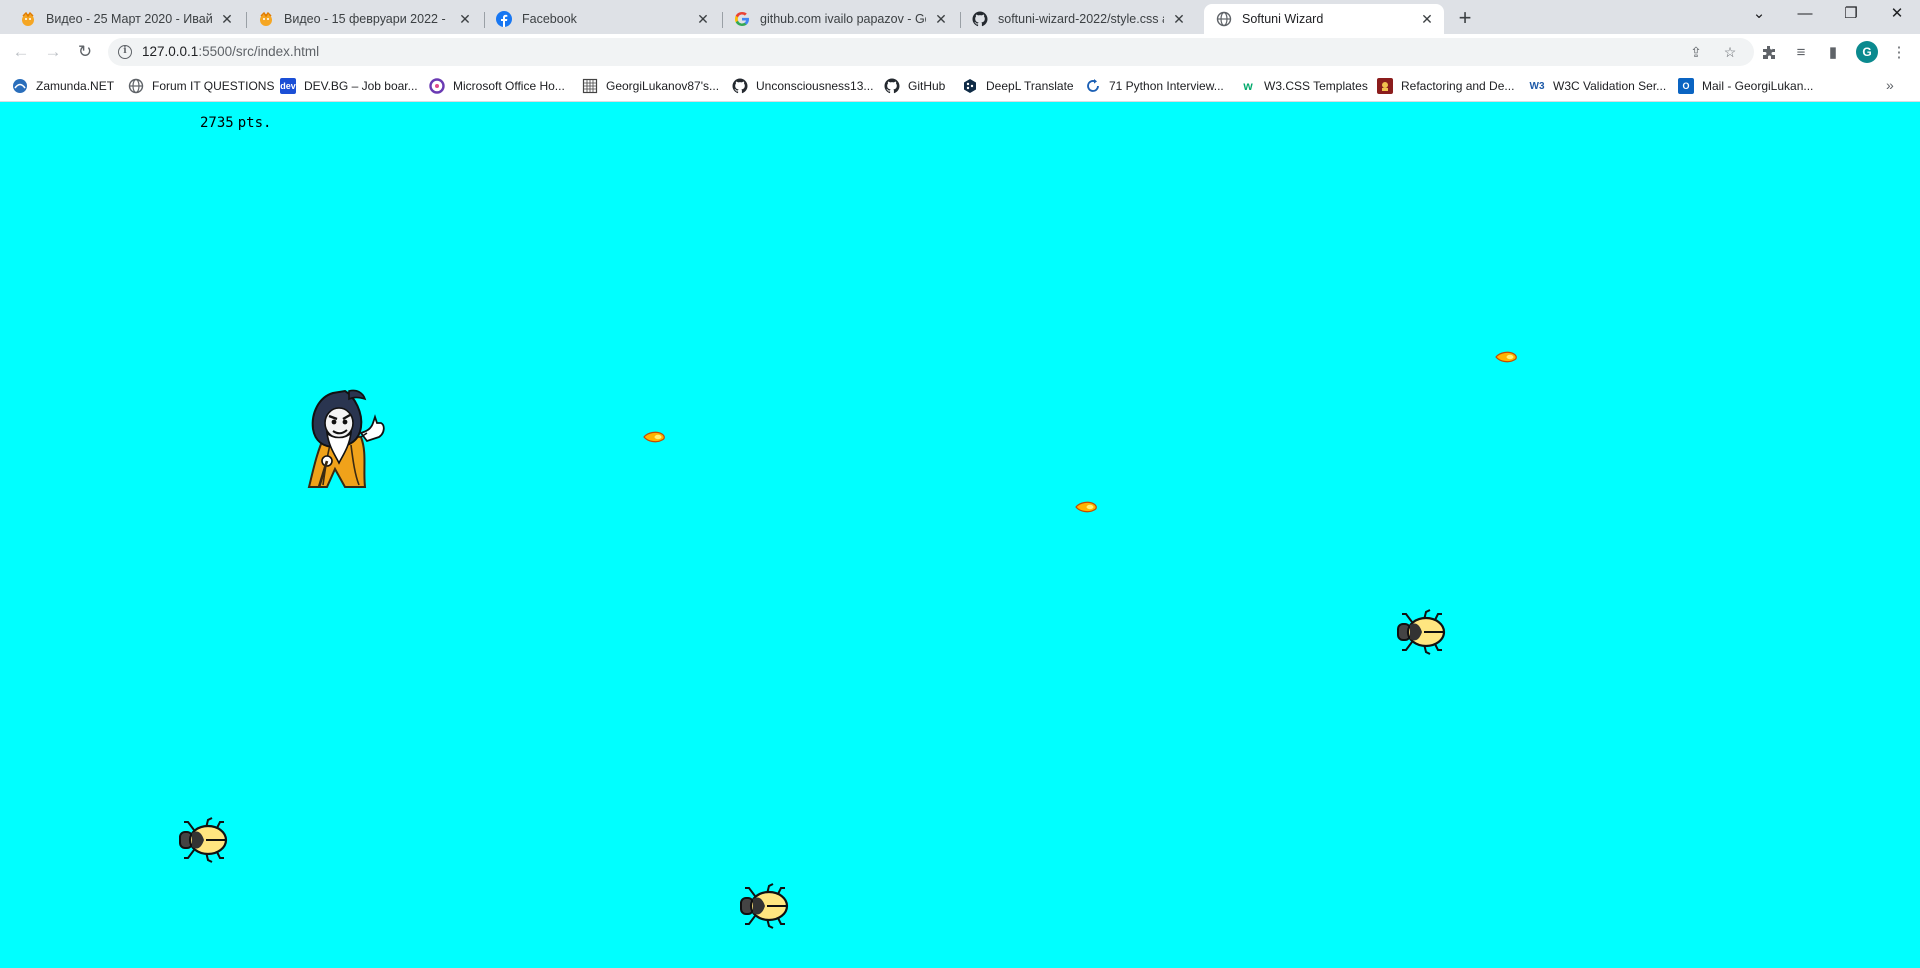 This screenshot has width=1920, height=968. I want to click on bookmark-item: Zamunda.NET, so click(63, 86).